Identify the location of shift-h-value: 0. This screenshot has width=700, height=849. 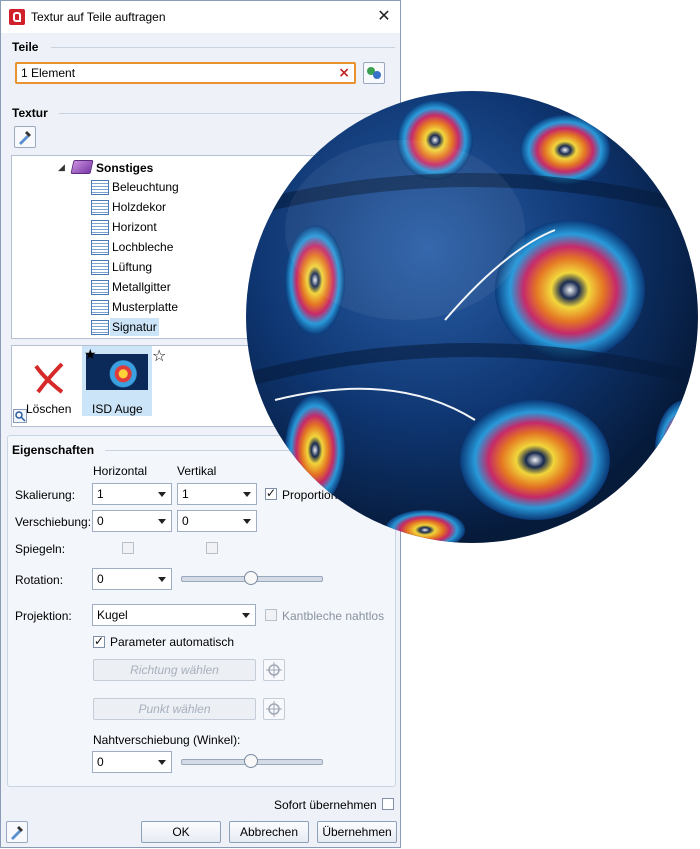
(100, 521).